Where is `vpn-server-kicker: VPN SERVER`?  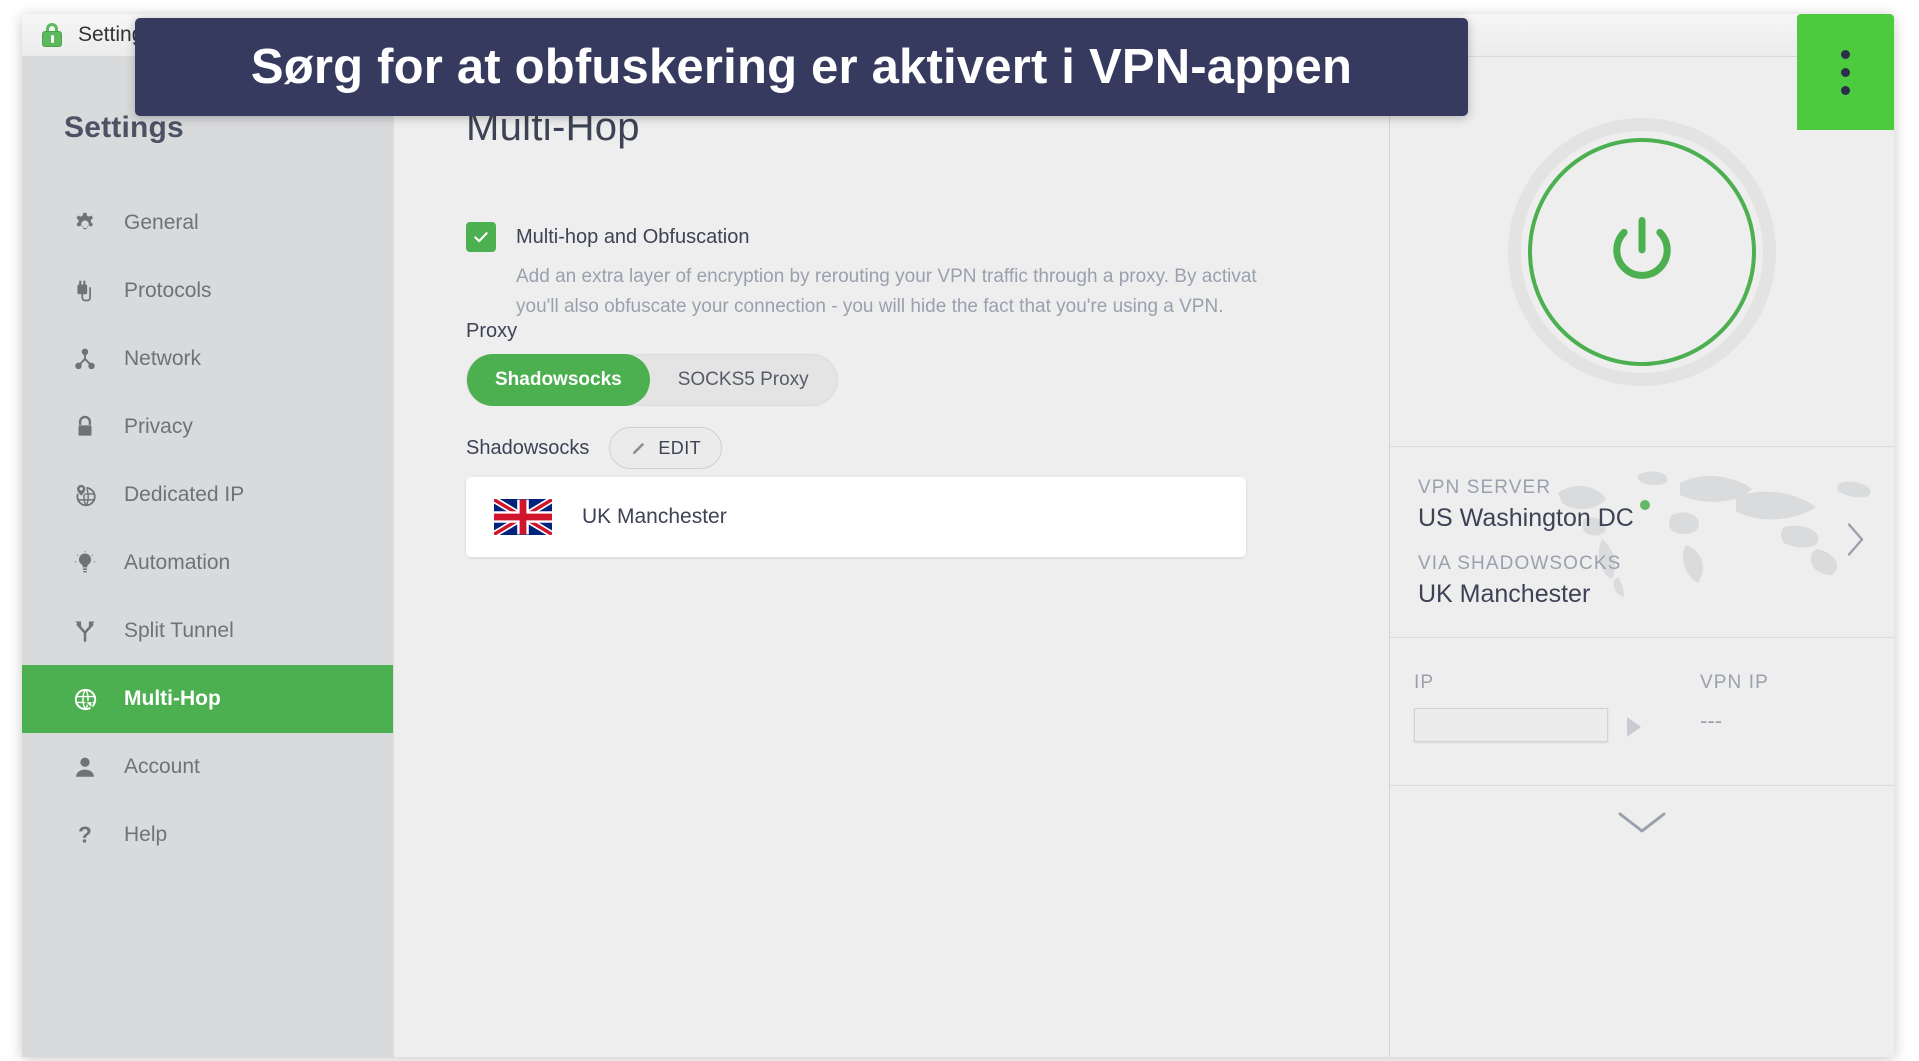 vpn-server-kicker: VPN SERVER is located at coordinates (1485, 487).